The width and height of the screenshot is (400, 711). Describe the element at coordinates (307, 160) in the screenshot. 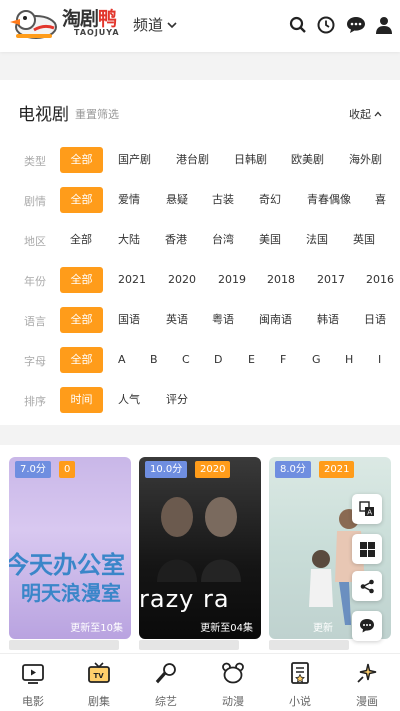

I see `filter-option: 欧美剧` at that location.